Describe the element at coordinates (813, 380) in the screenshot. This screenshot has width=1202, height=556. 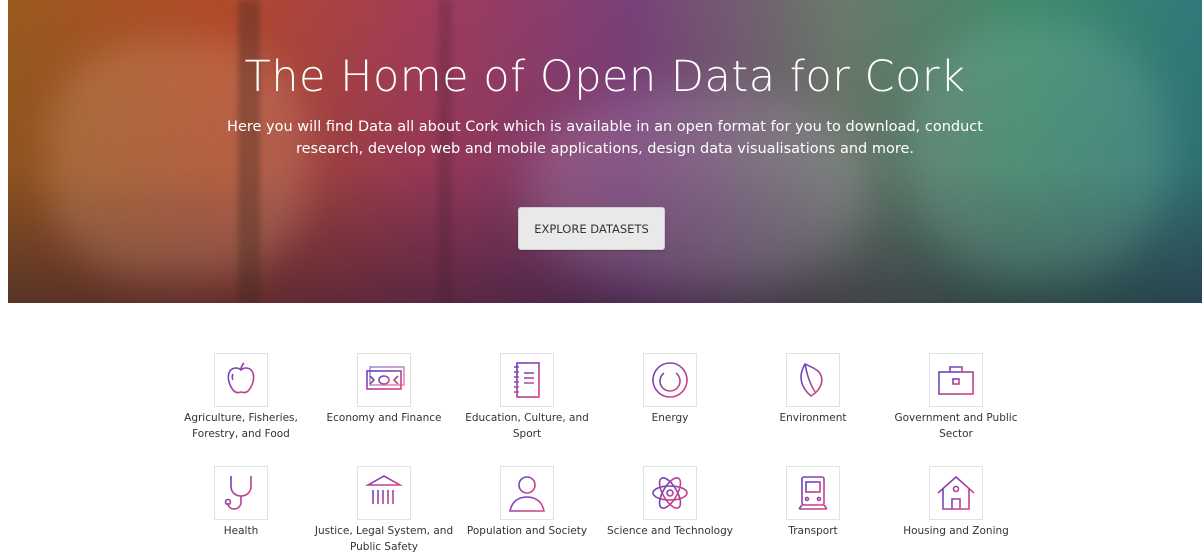
I see `leaf-icon` at that location.